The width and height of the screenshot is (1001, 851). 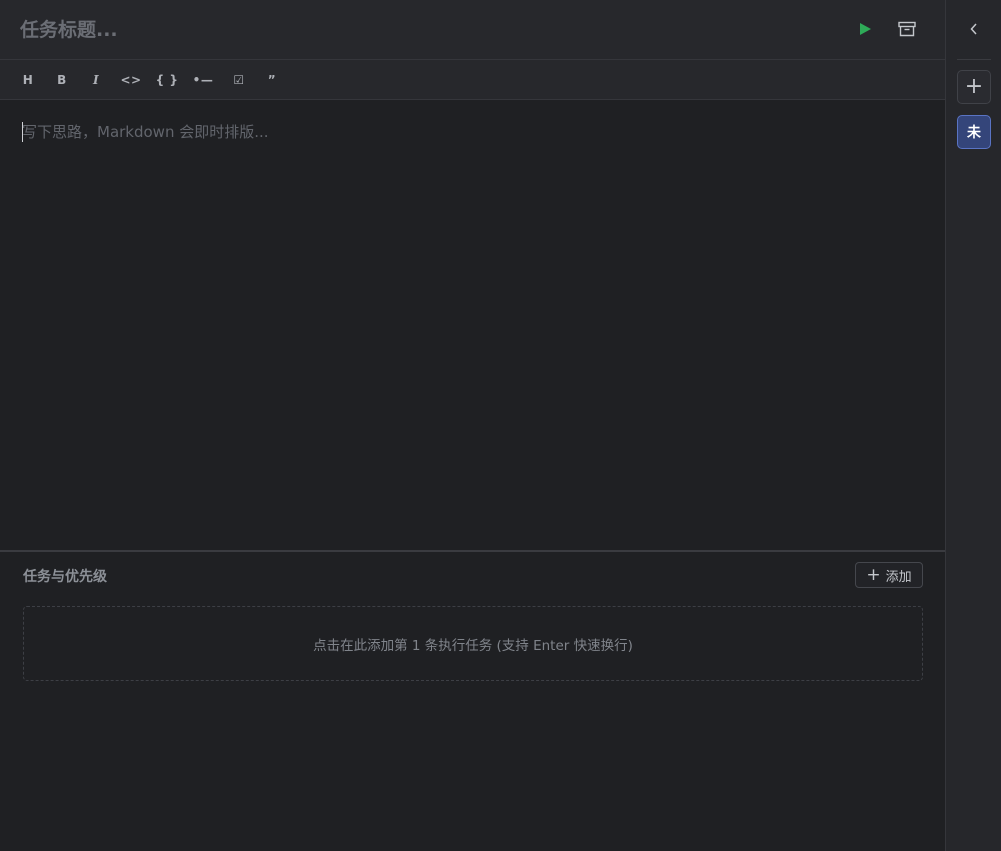 I want to click on task-title-input, so click(x=410, y=30).